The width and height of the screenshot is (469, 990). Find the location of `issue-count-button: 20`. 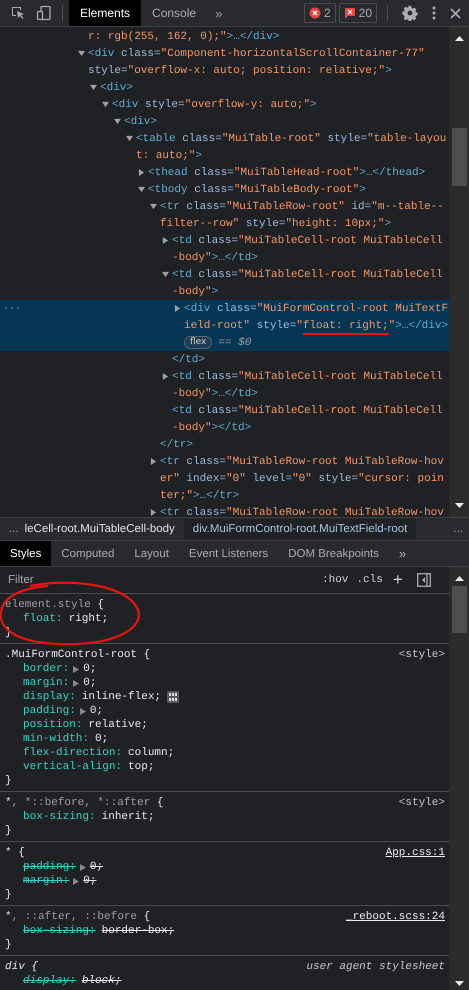

issue-count-button: 20 is located at coordinates (357, 13).